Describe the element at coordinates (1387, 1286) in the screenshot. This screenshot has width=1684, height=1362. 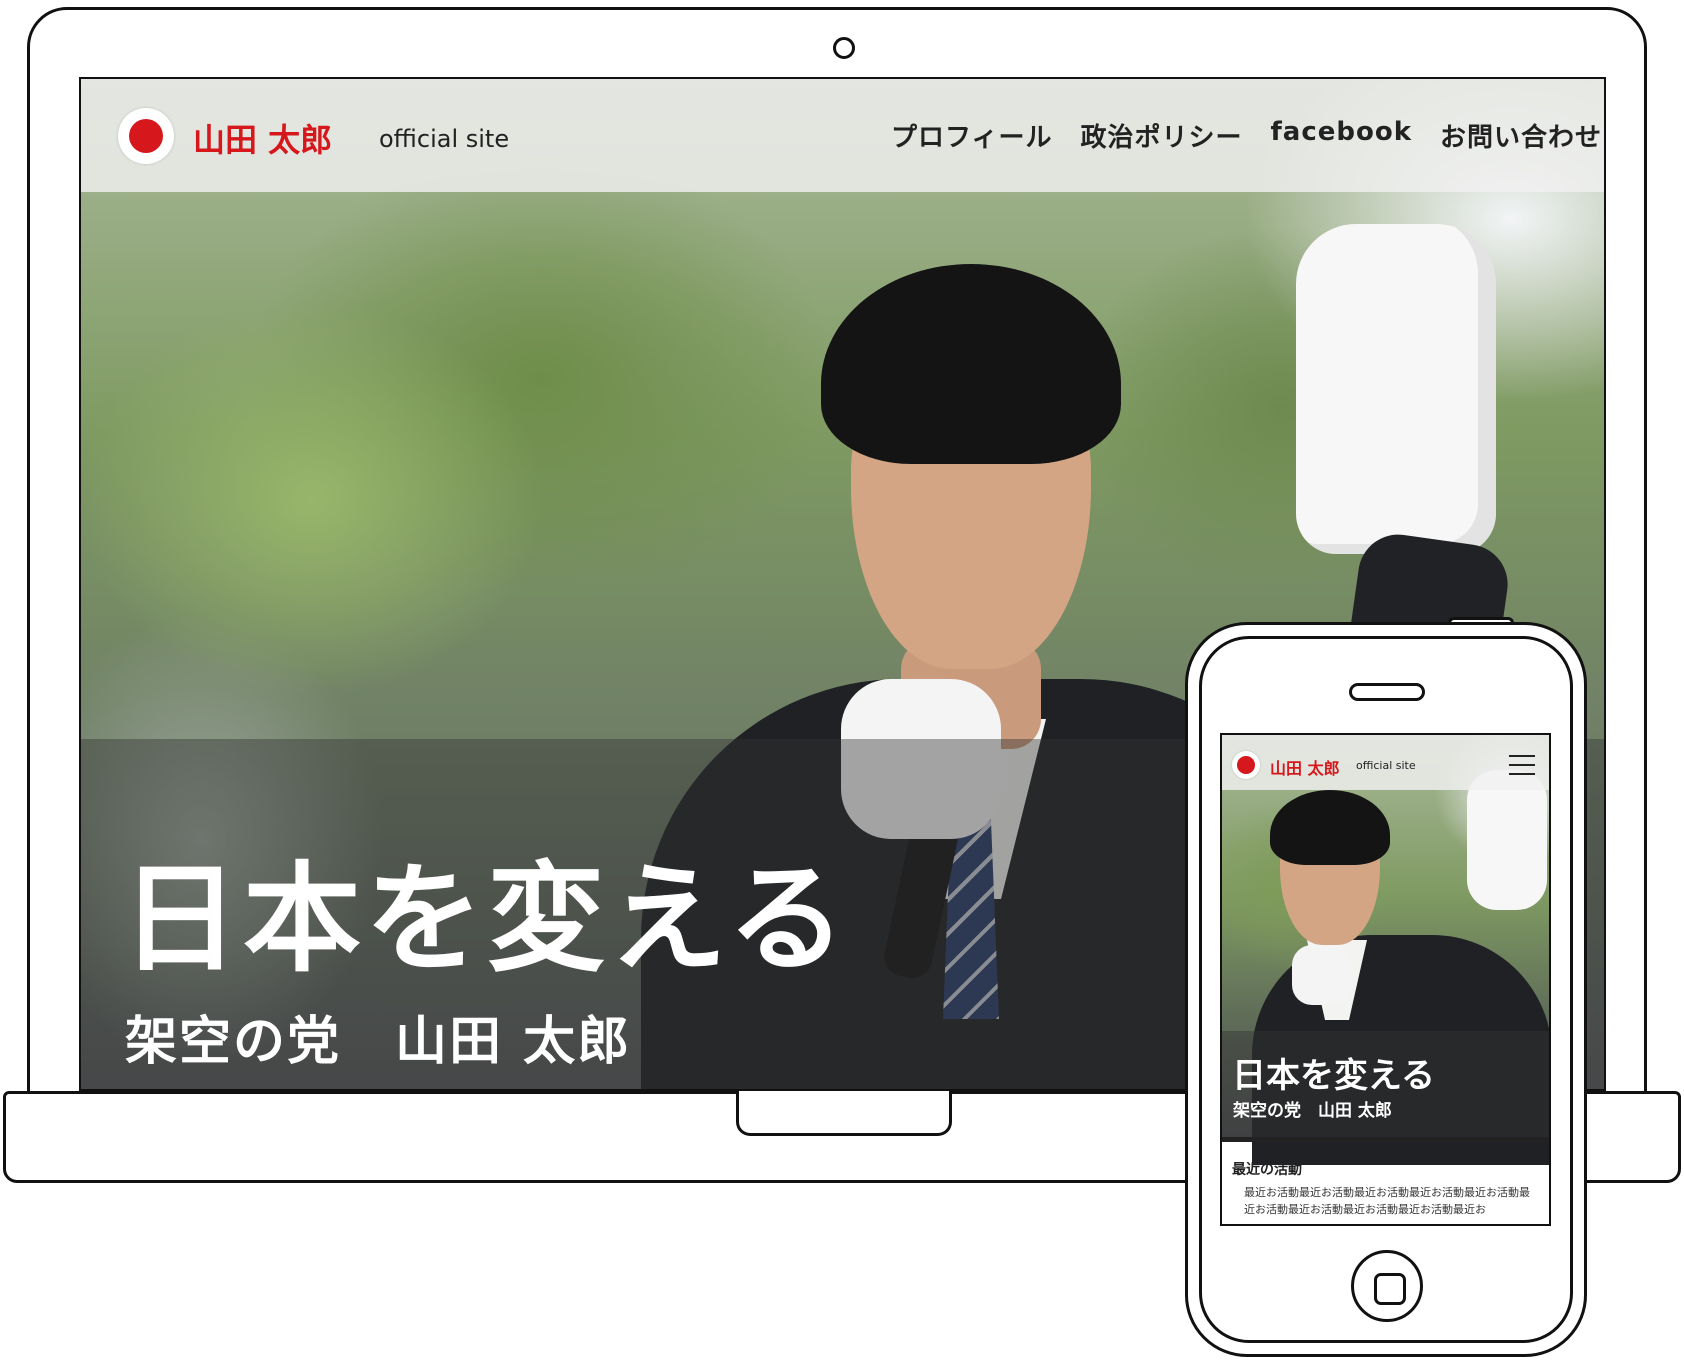
I see `phone-home-button` at that location.